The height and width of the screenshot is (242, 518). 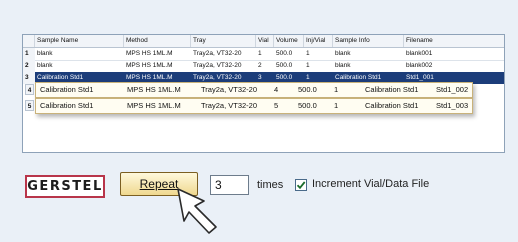 What do you see at coordinates (159, 184) in the screenshot?
I see `repeat-button-label: Repeat` at bounding box center [159, 184].